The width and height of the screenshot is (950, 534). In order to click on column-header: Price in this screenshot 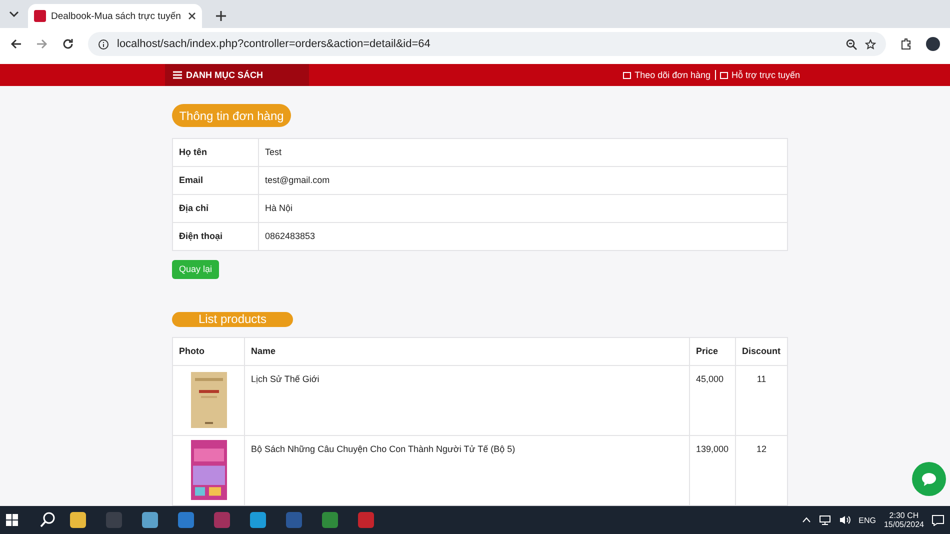, I will do `click(713, 351)`.